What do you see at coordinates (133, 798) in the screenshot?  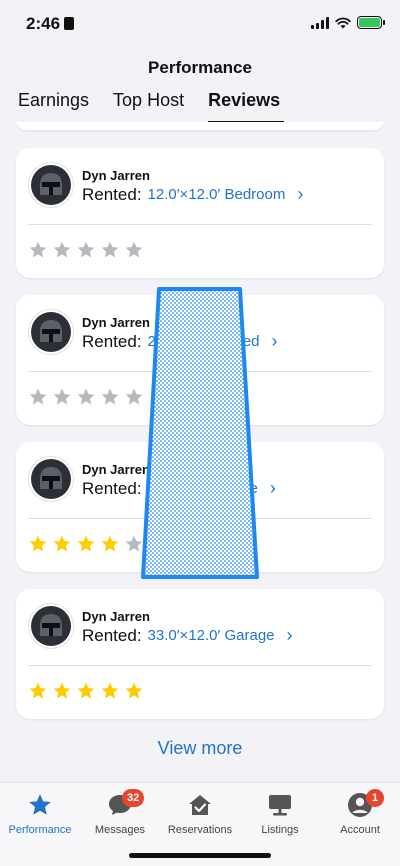 I see `messages-badge: 32` at bounding box center [133, 798].